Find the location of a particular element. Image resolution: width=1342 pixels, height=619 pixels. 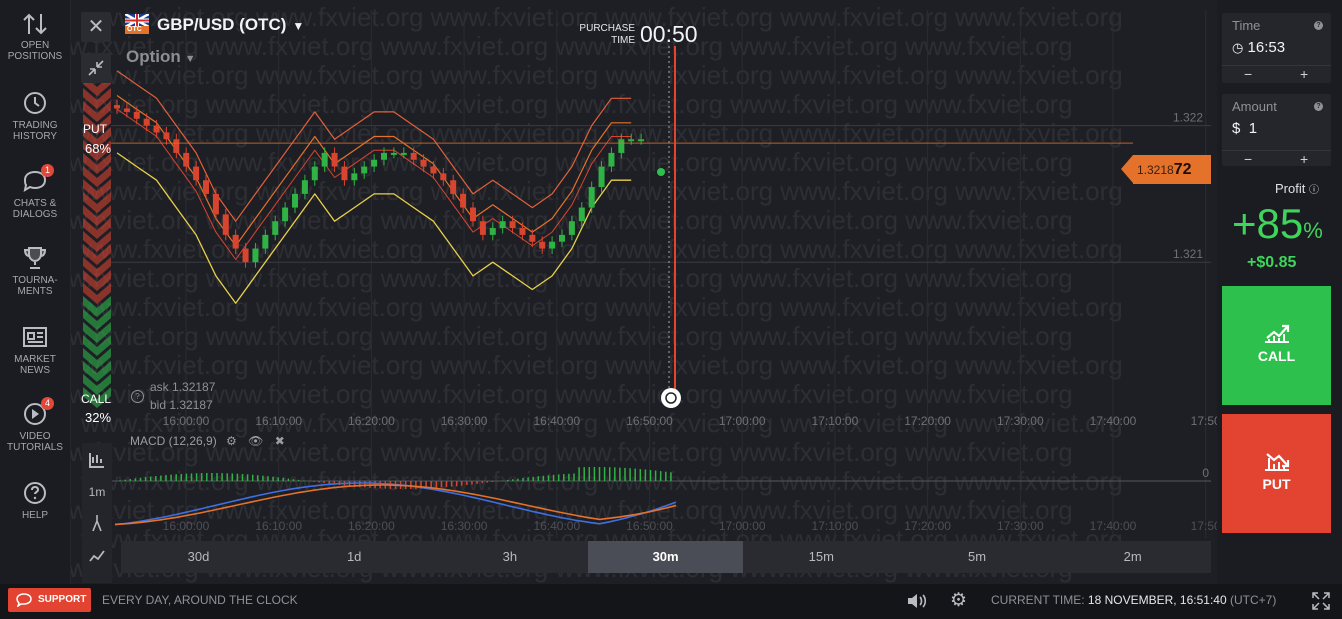

nav-tournaments-label2: MENTS is located at coordinates (35, 291).